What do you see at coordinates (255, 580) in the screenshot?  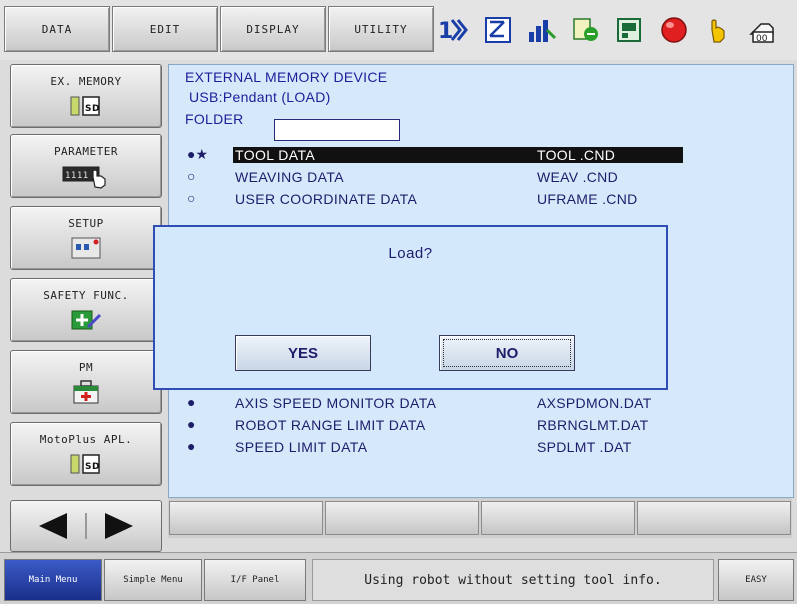 I see `if-panel-button: I/F Panel` at bounding box center [255, 580].